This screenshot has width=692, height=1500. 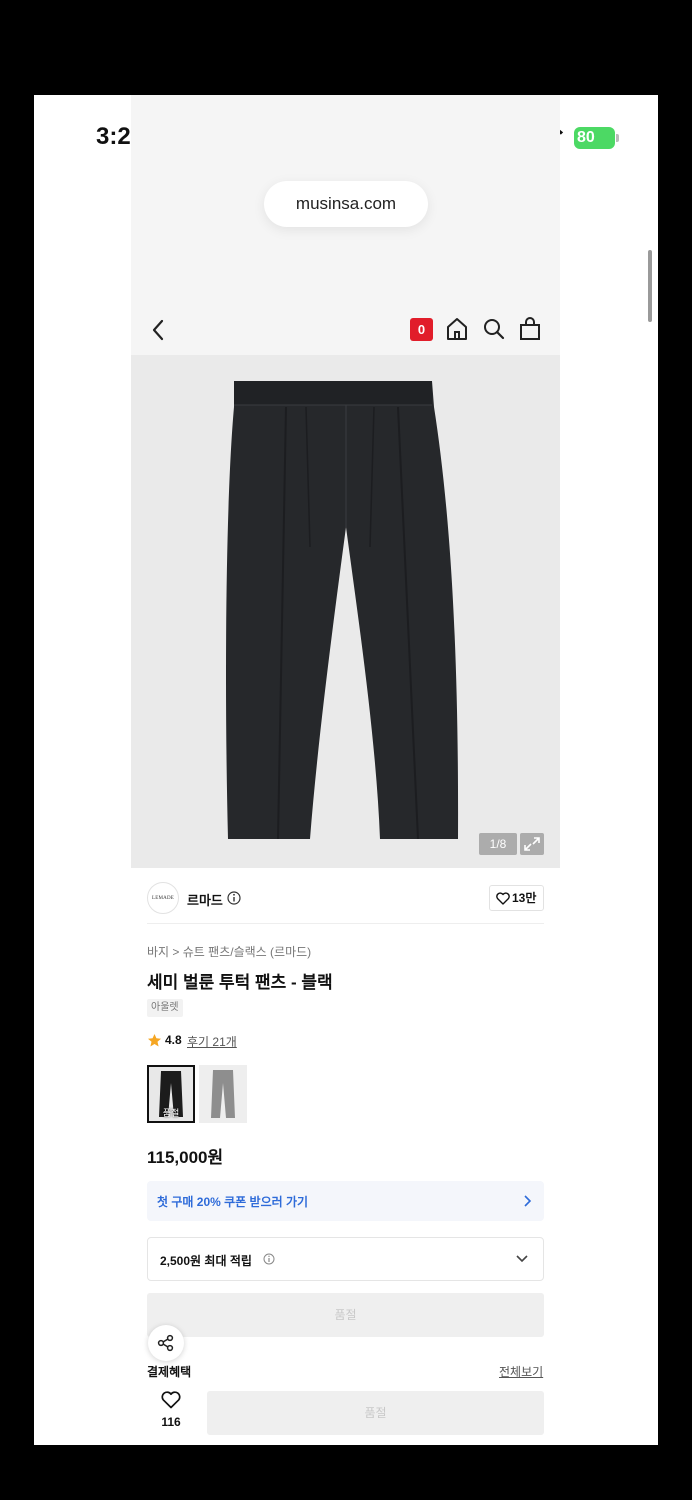 What do you see at coordinates (171, 1422) in the screenshot?
I see `bottom-like-count: 116` at bounding box center [171, 1422].